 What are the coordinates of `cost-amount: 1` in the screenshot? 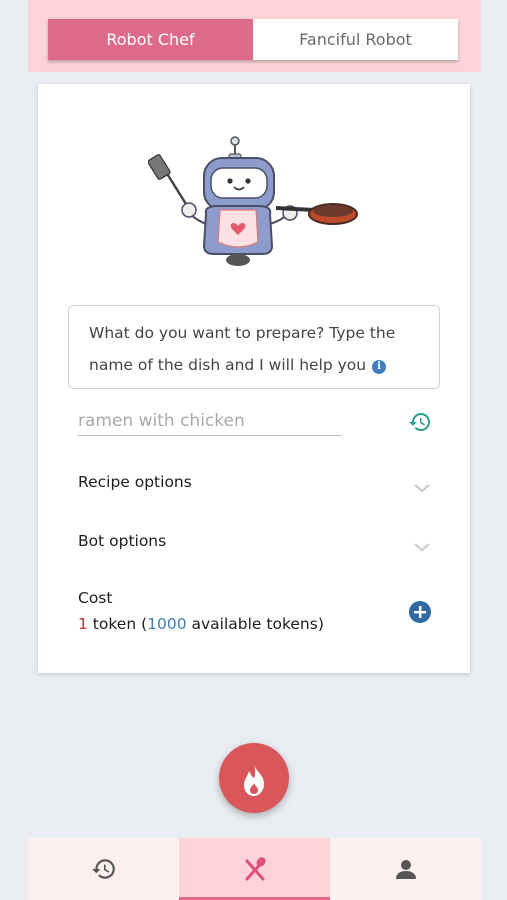 It's located at (83, 624).